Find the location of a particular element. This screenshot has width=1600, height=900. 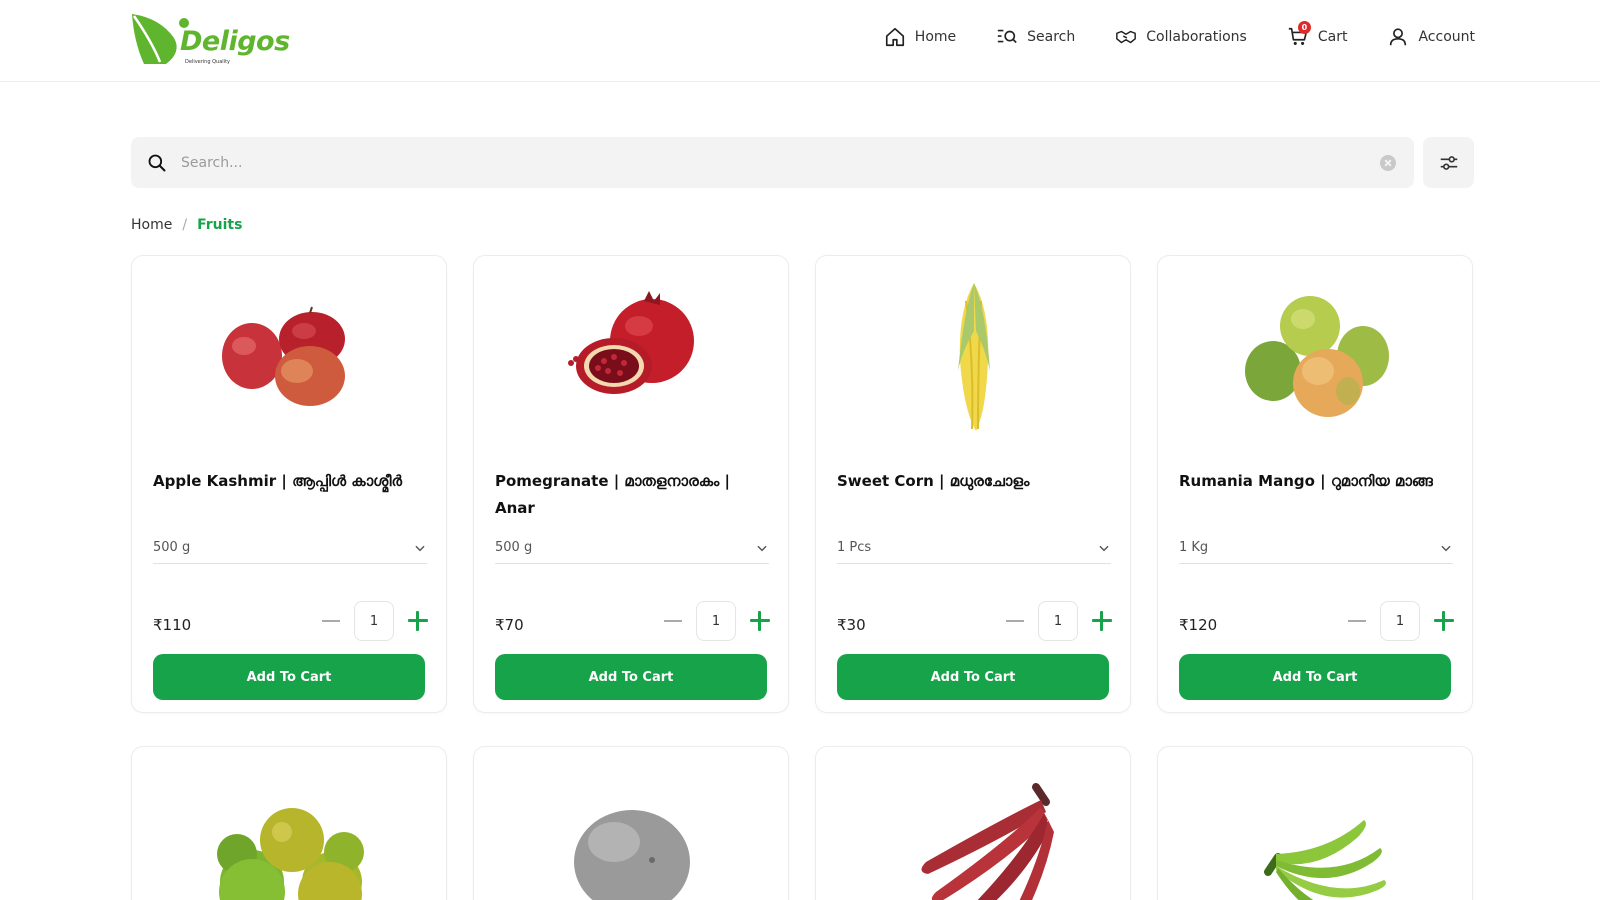

nav-collaborations-label: Collaborations is located at coordinates (1196, 37).